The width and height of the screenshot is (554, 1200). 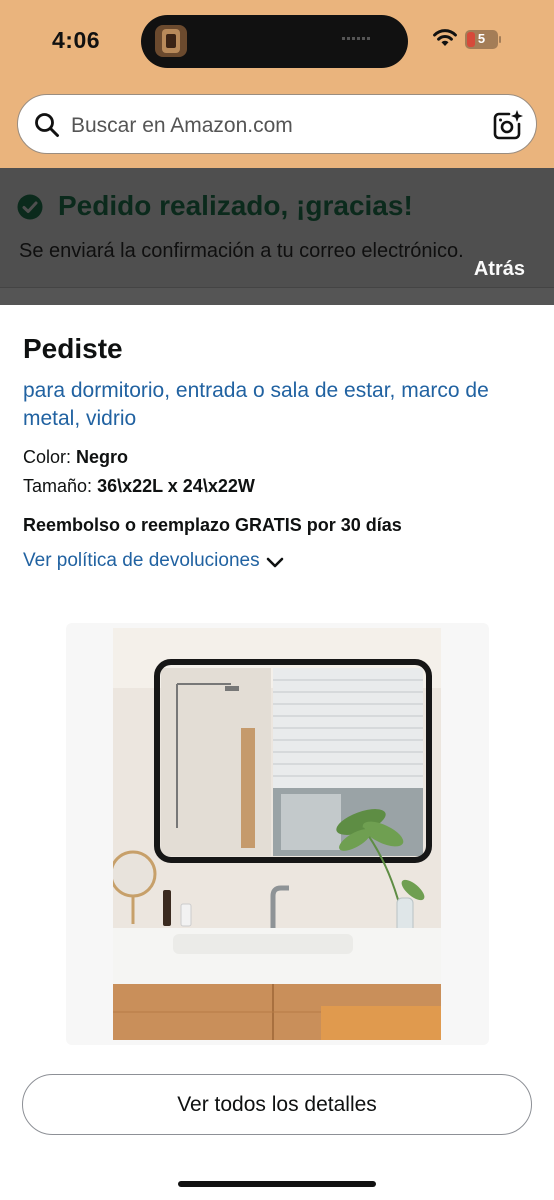 What do you see at coordinates (47, 457) in the screenshot?
I see `color-label: Color:` at bounding box center [47, 457].